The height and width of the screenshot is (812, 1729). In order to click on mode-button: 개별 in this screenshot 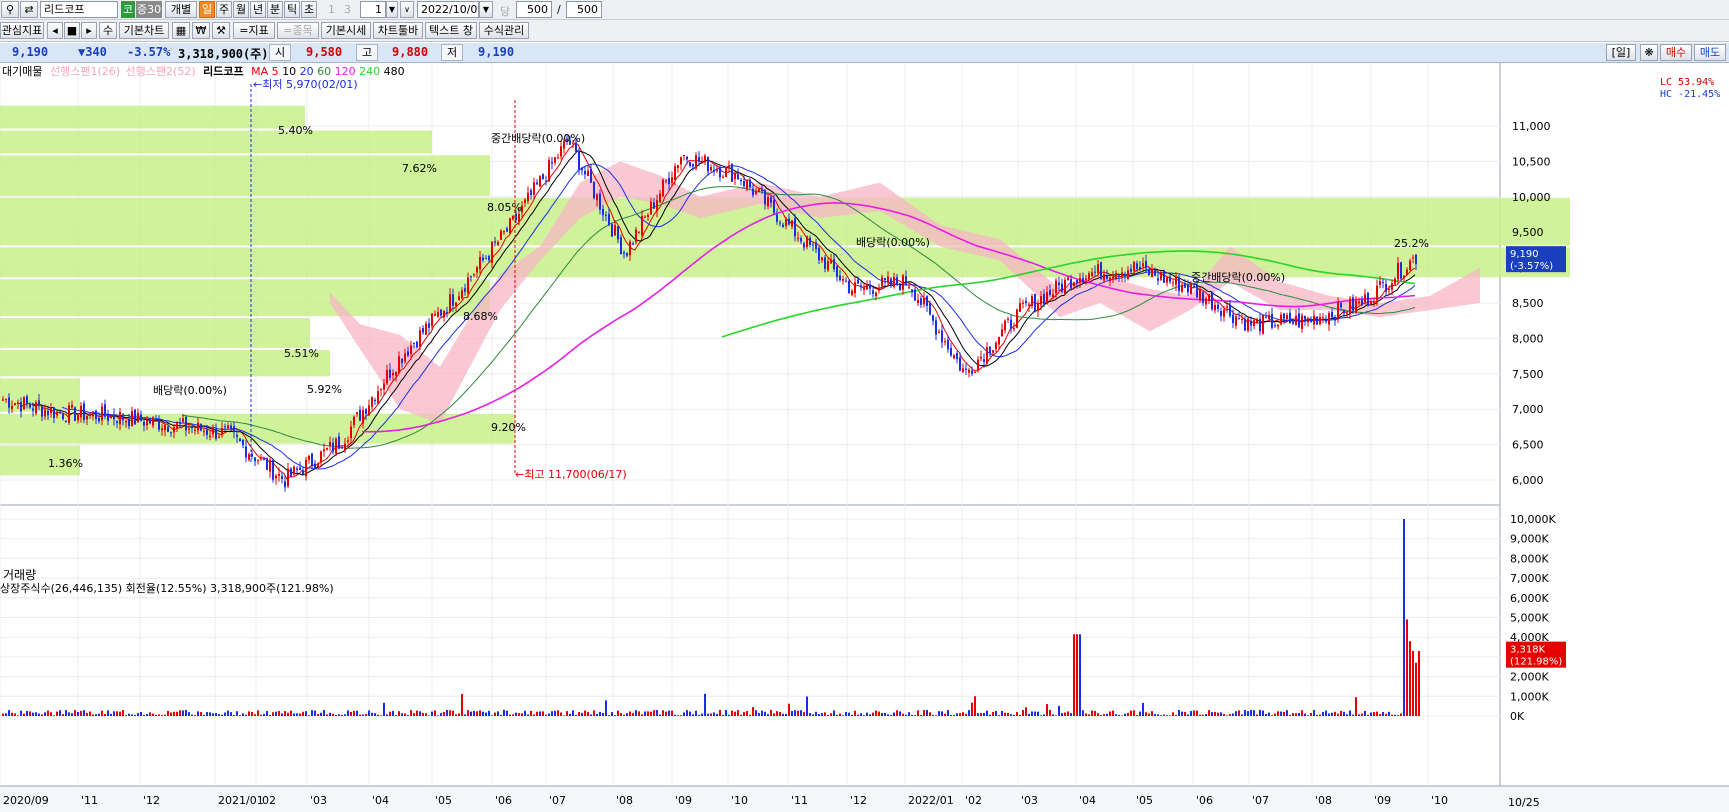, I will do `click(181, 9)`.